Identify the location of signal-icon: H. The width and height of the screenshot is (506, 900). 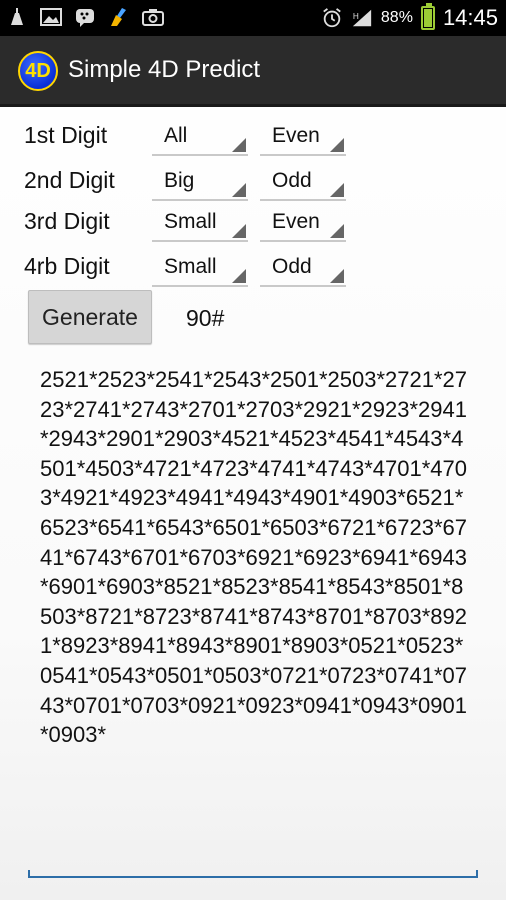
(362, 18).